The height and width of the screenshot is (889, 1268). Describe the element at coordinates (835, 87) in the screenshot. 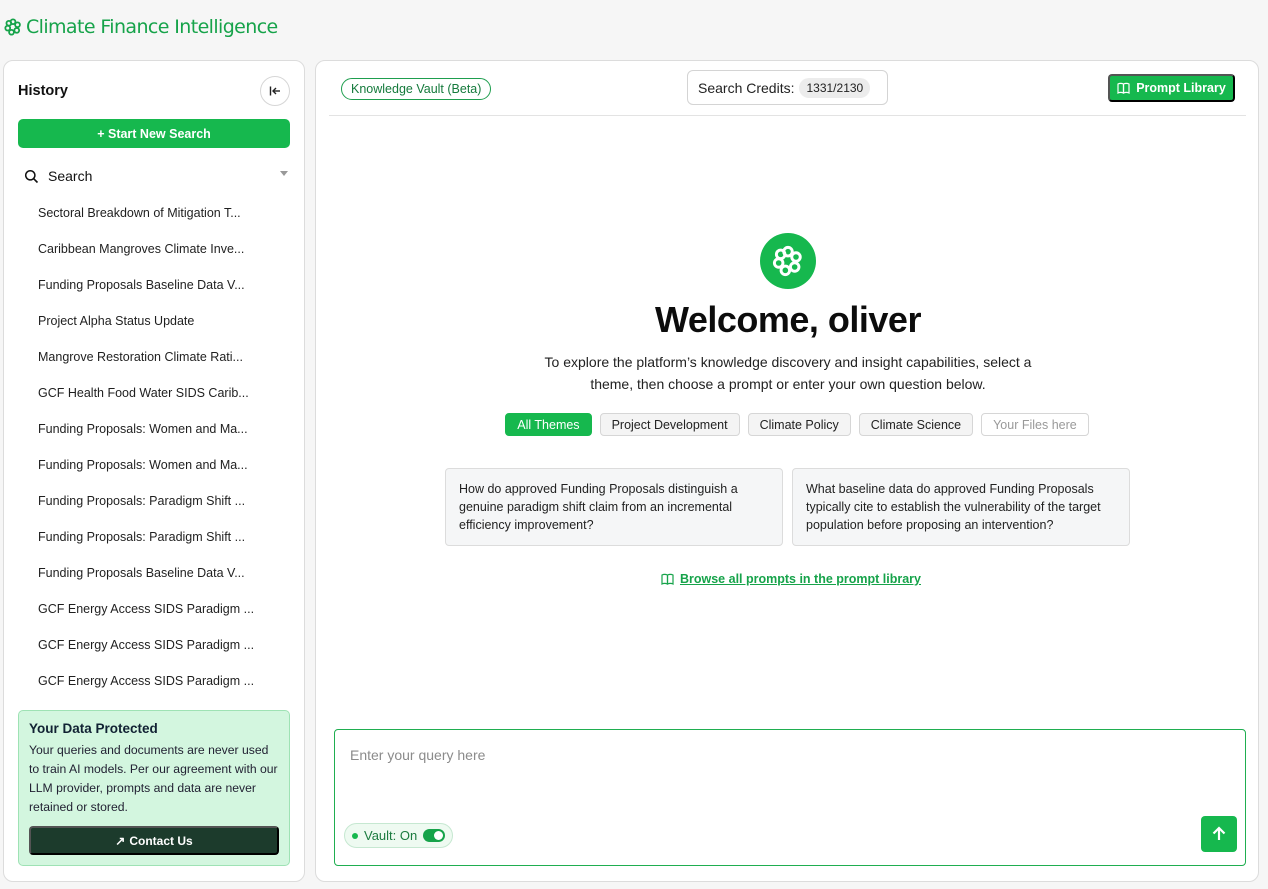

I see `search-credits-count: 1331/2130` at that location.